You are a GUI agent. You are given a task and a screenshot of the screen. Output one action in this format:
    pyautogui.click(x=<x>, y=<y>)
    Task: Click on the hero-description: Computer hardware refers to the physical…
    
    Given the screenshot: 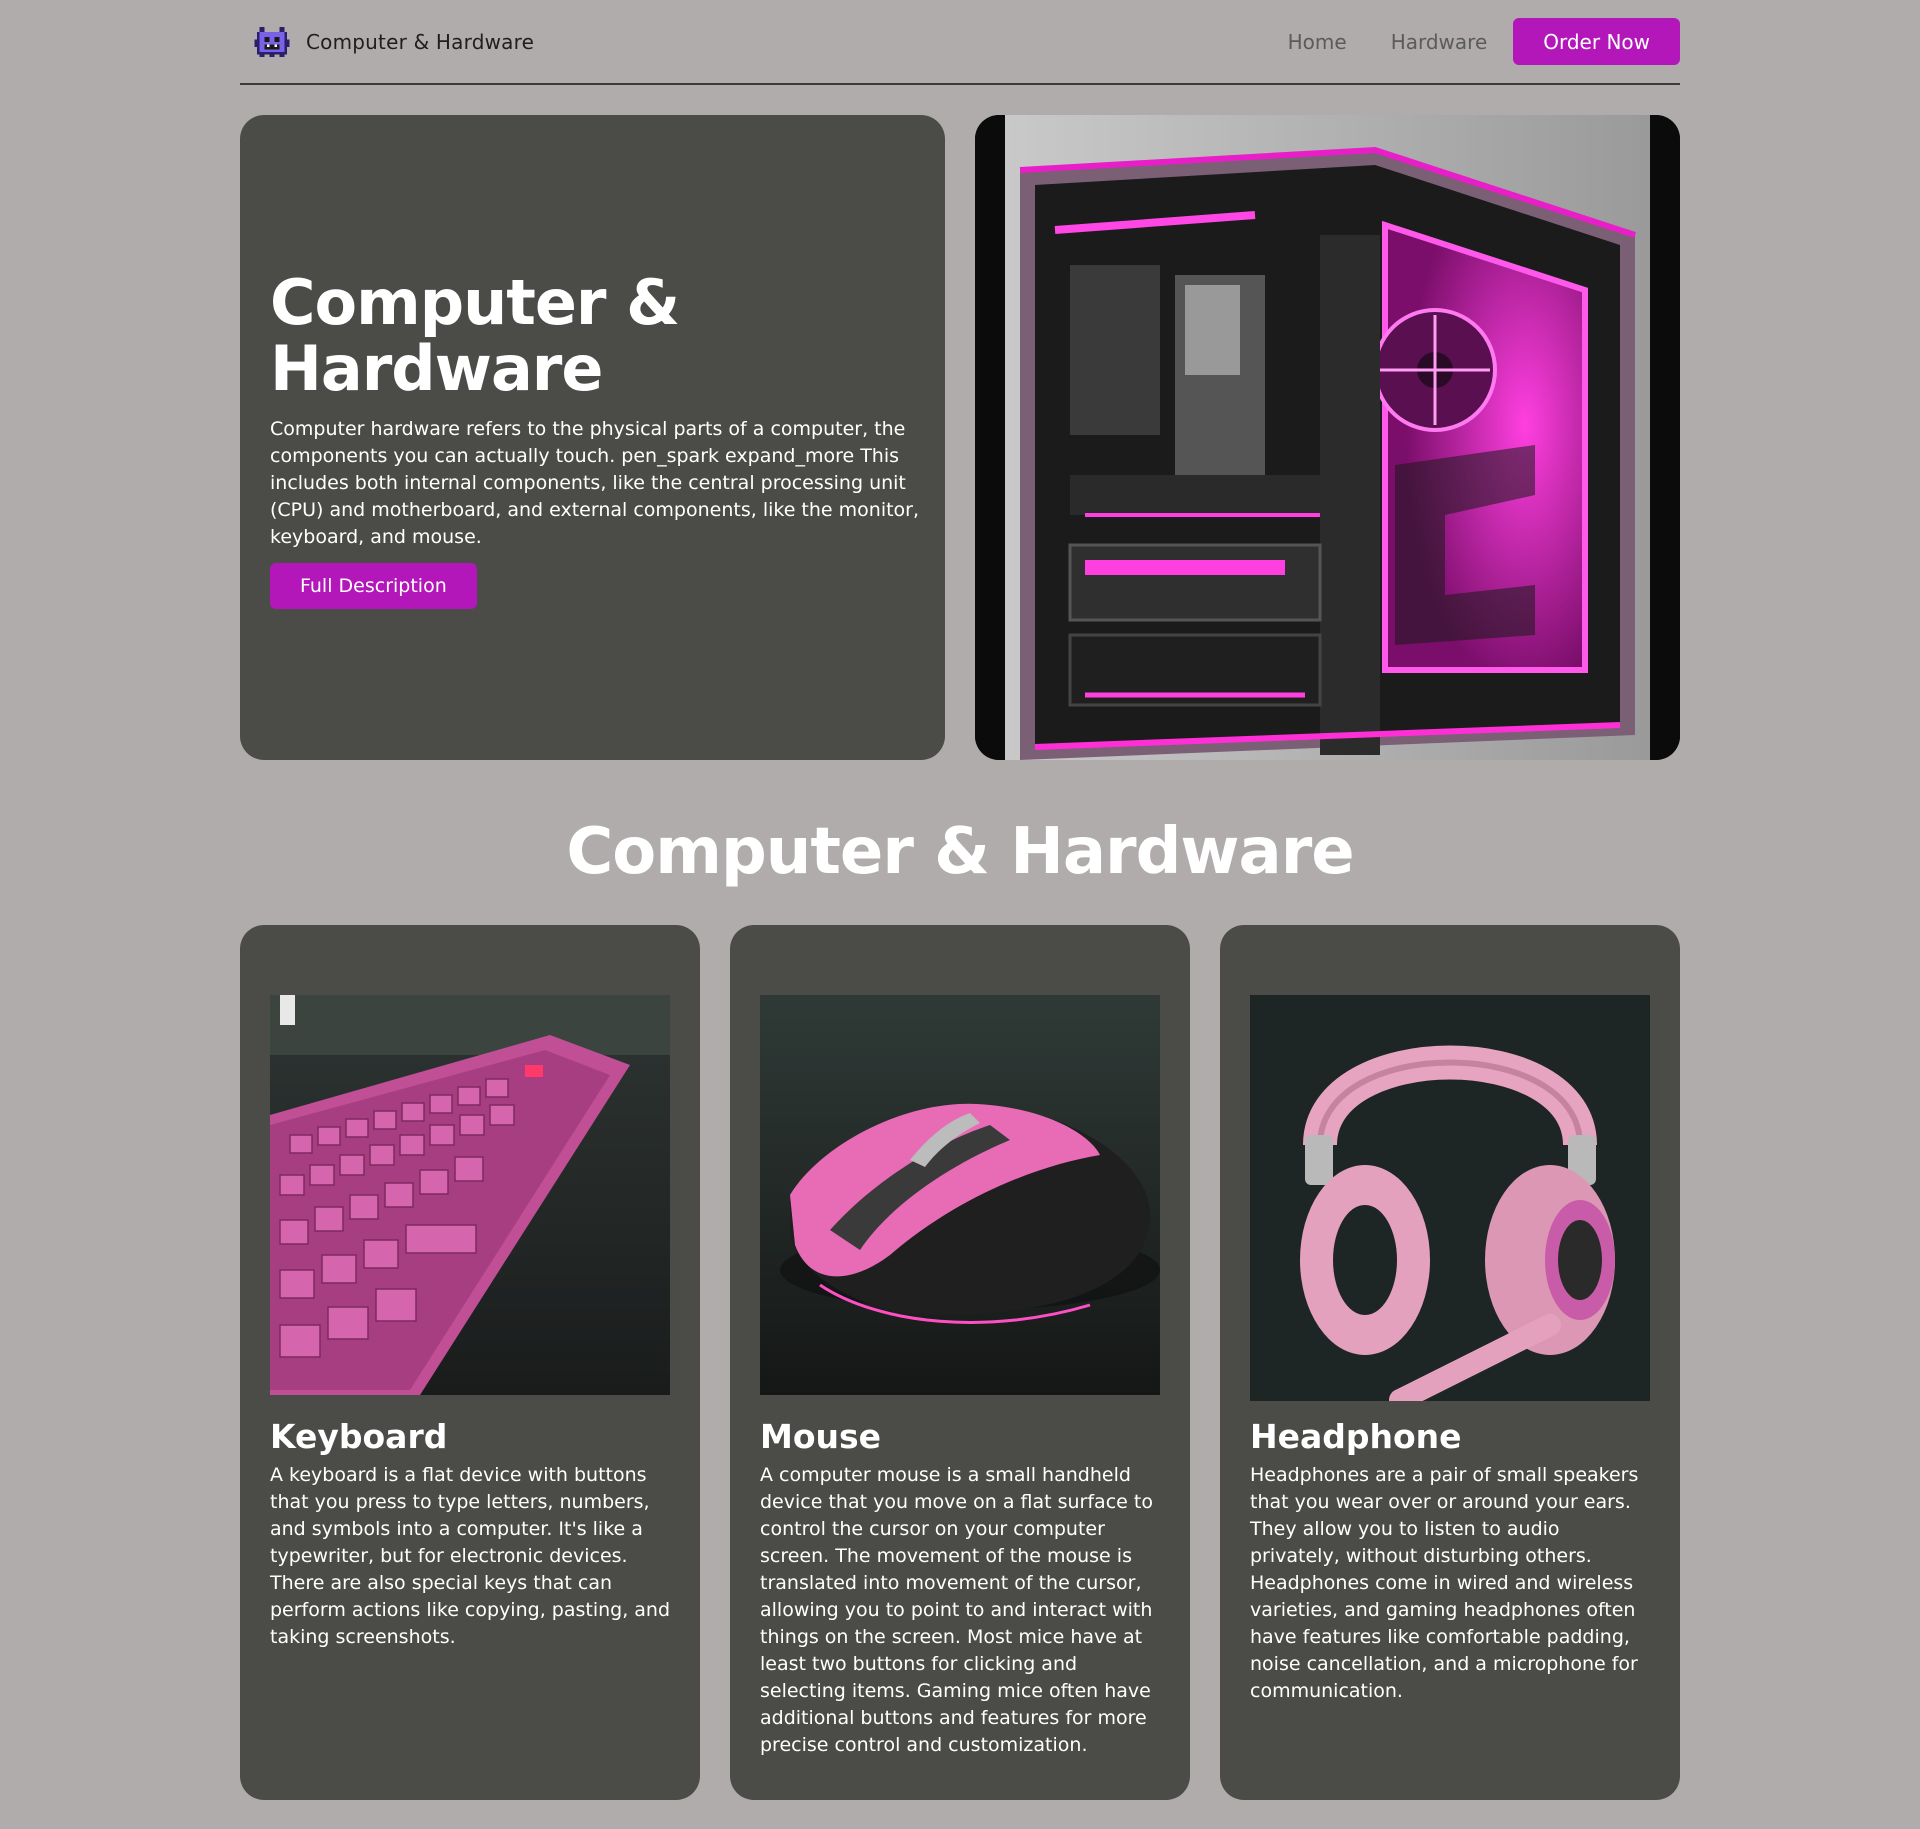 What is the action you would take?
    pyautogui.click(x=595, y=483)
    